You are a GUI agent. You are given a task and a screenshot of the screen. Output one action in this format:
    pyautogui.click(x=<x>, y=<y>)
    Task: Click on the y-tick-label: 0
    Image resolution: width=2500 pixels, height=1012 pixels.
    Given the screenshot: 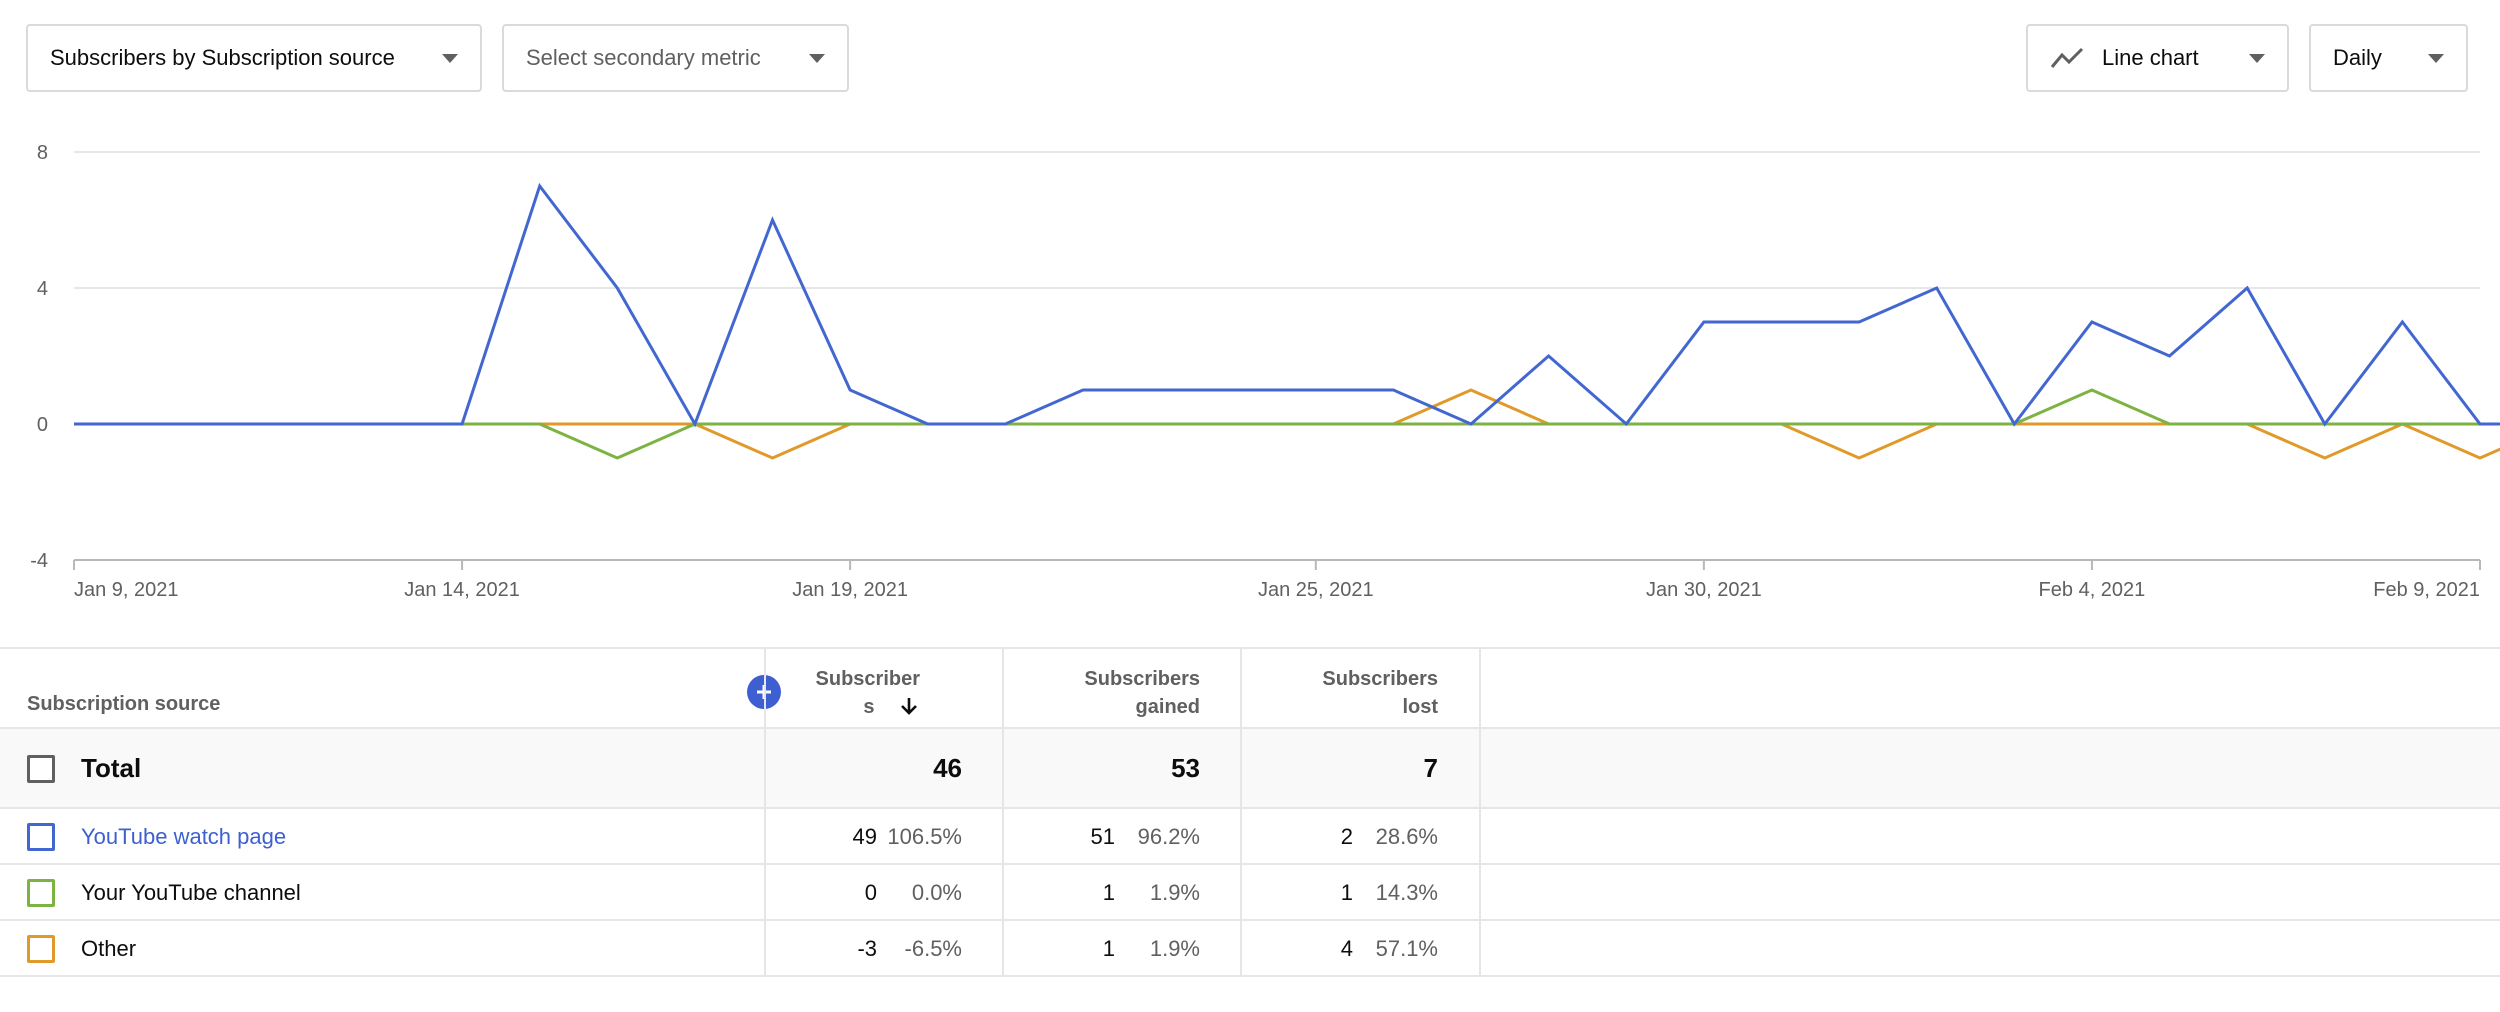 What is the action you would take?
    pyautogui.click(x=42, y=425)
    